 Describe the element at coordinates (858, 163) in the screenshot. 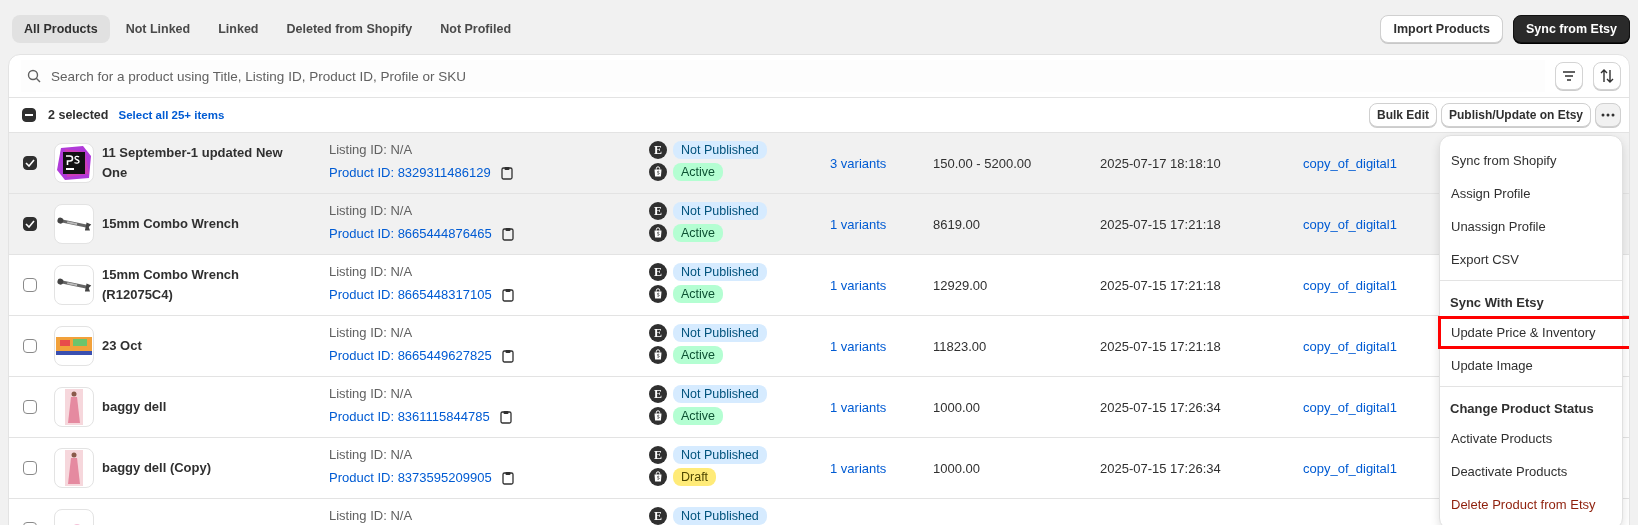

I see `variants-link: 3 variants` at that location.